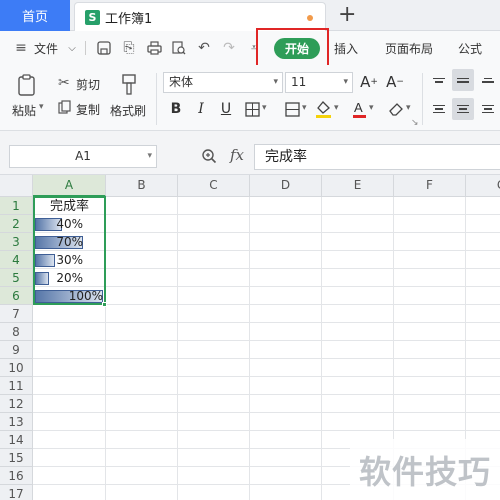  I want to click on column-header: E, so click(358, 186).